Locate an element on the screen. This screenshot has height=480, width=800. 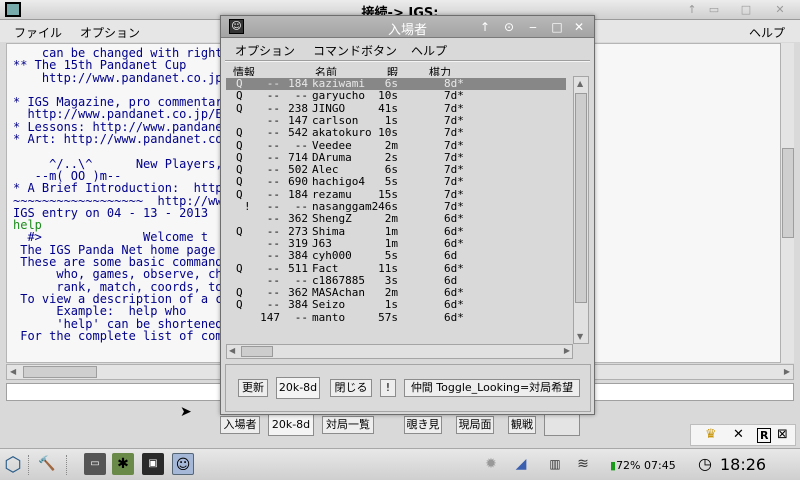
user-cell-rank: 6d is located at coordinates (451, 256).